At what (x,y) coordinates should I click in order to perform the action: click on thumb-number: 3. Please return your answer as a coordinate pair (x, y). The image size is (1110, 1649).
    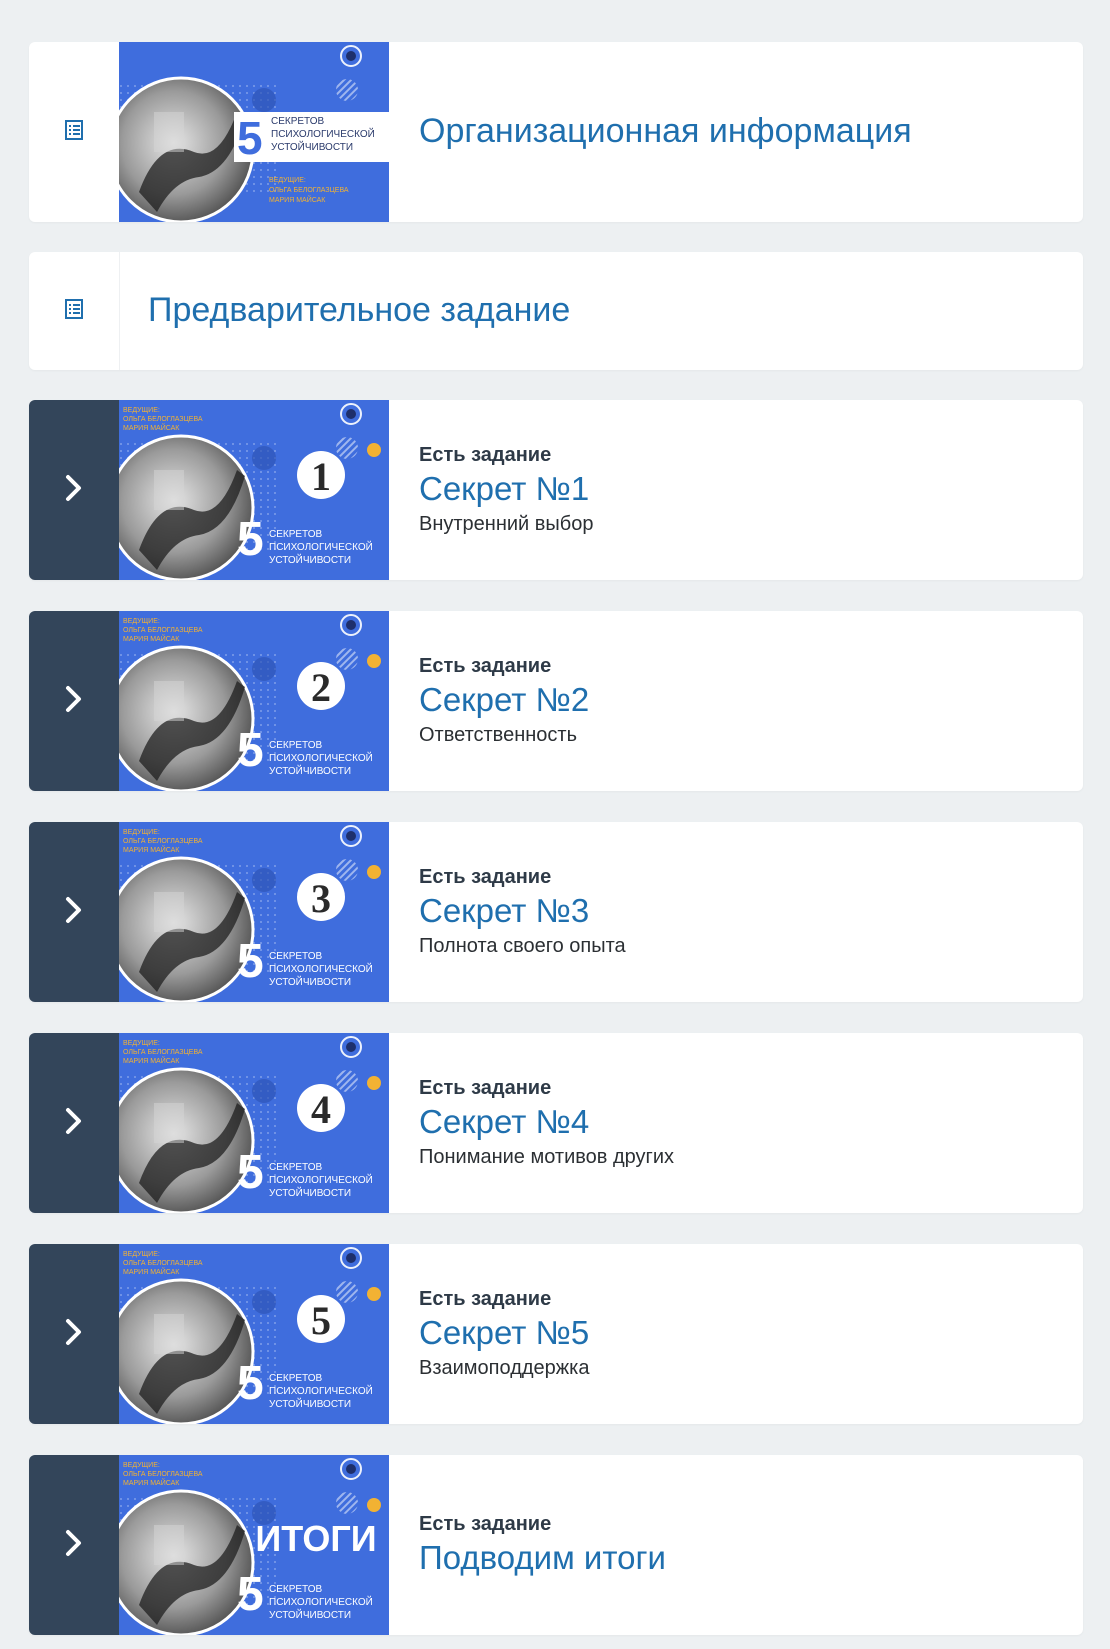
    Looking at the image, I should click on (321, 898).